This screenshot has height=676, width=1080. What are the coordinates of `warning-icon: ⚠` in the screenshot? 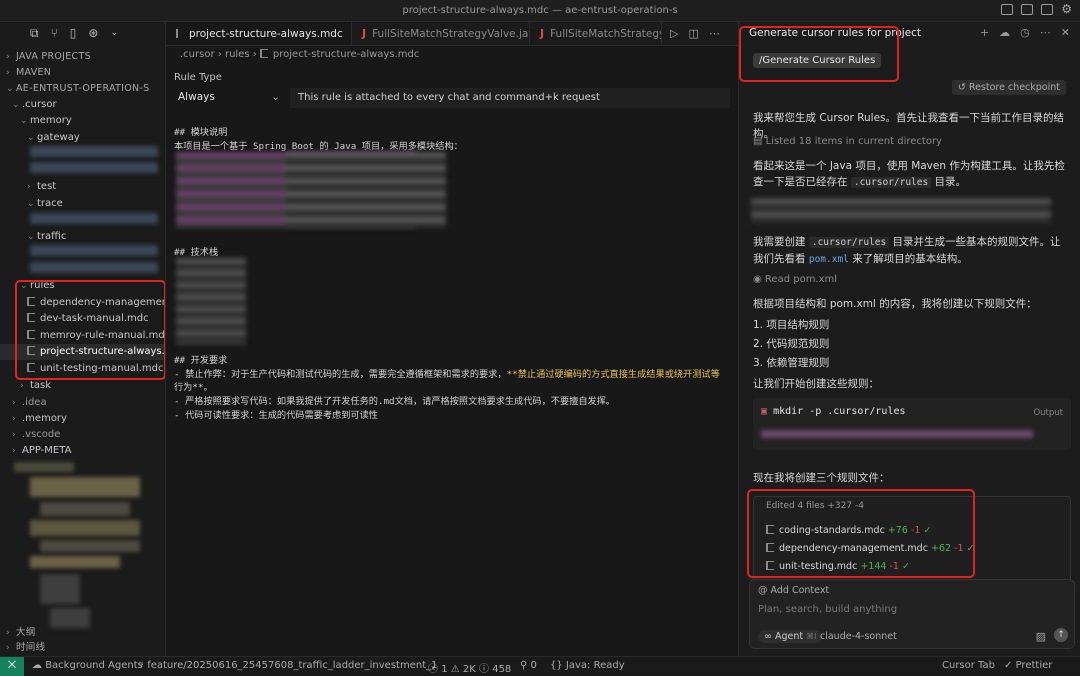 It's located at (455, 669).